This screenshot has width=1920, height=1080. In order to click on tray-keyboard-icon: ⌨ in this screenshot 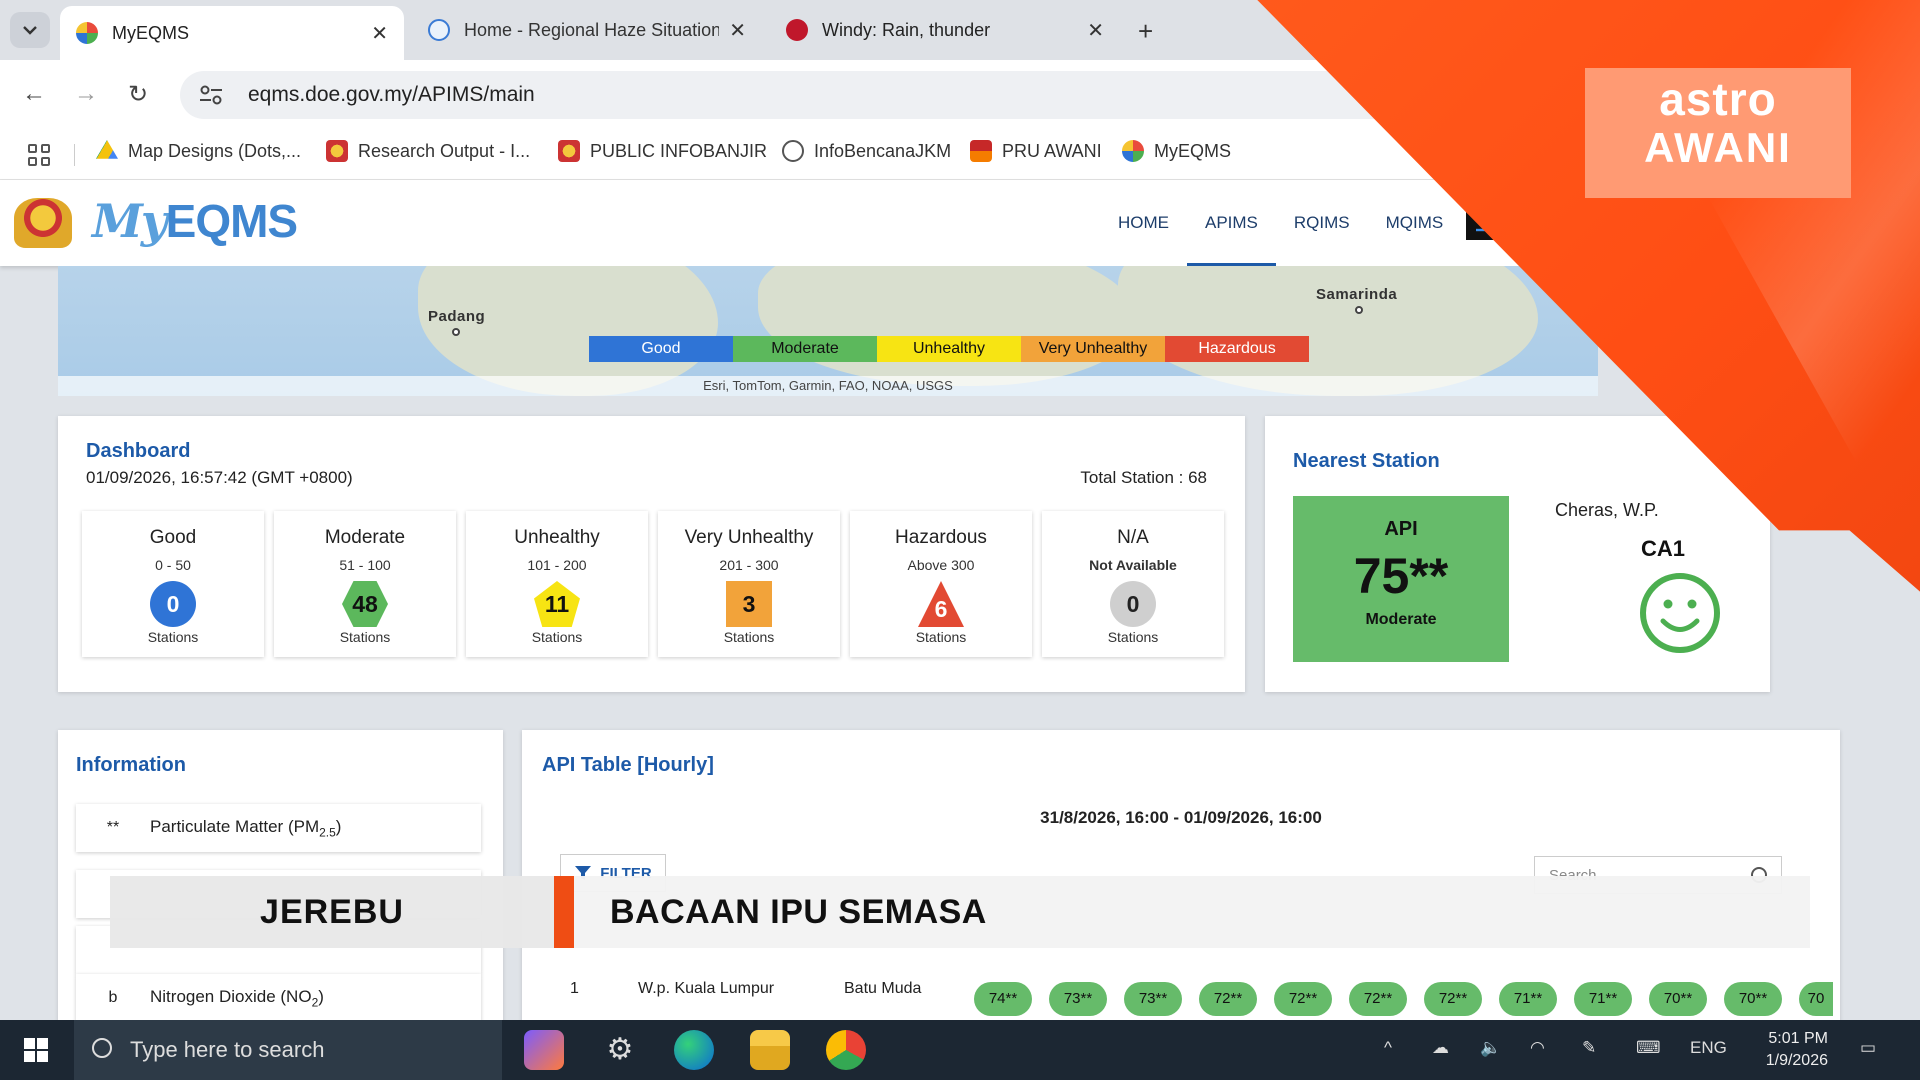, I will do `click(1648, 1048)`.